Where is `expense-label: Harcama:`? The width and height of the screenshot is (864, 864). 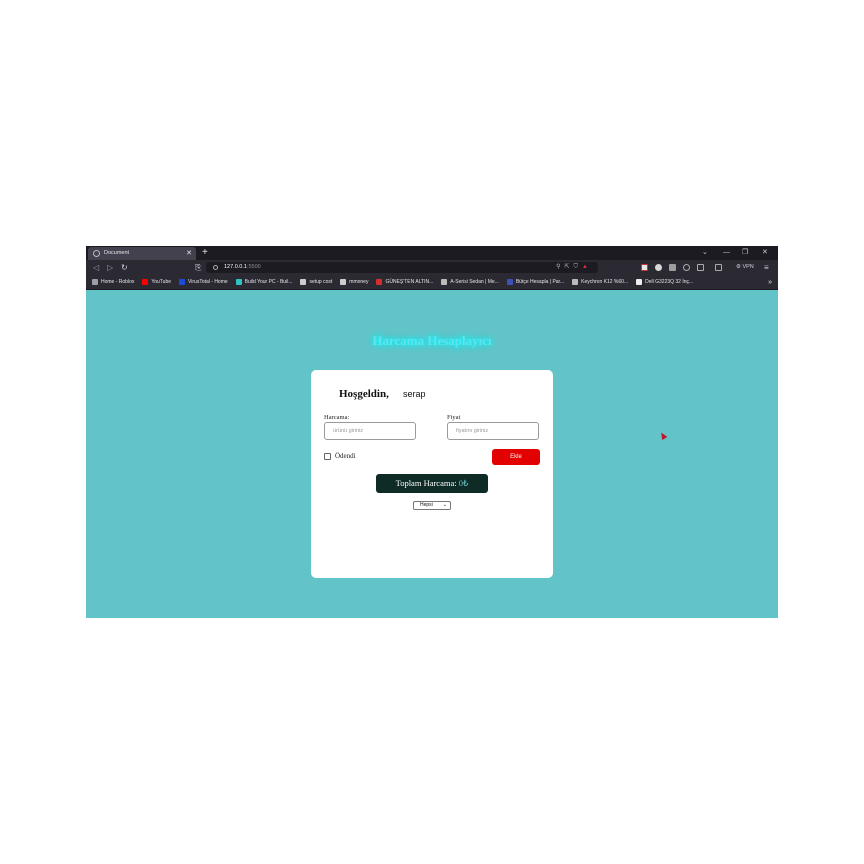
expense-label: Harcama: is located at coordinates (337, 417).